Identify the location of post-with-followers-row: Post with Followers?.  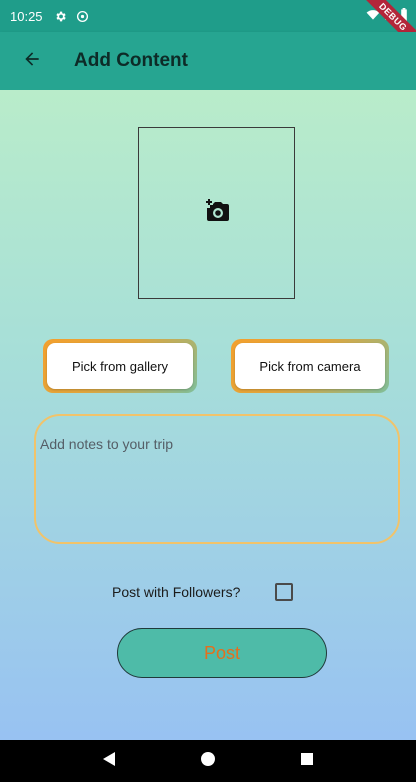
(203, 592).